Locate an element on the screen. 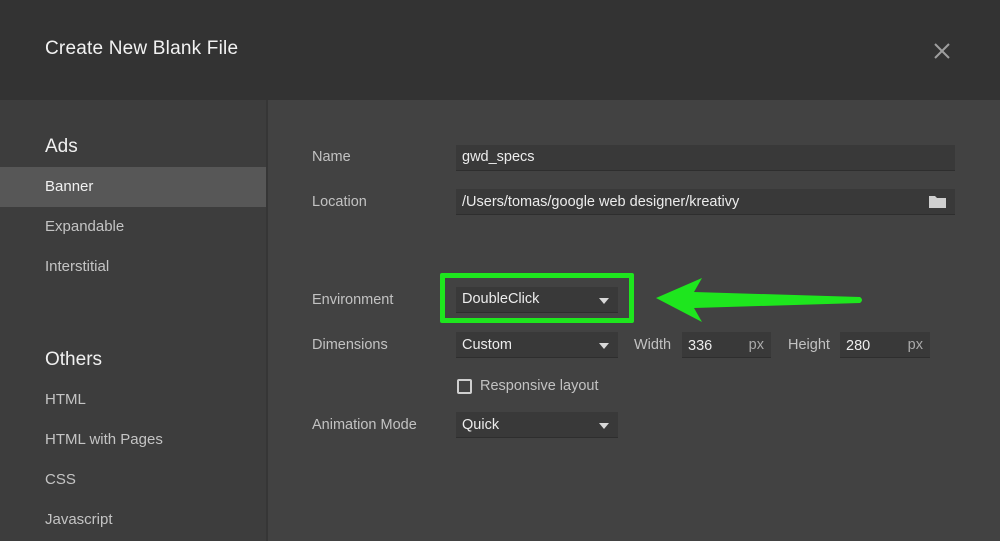  animation-mode-select: Quick is located at coordinates (537, 425).